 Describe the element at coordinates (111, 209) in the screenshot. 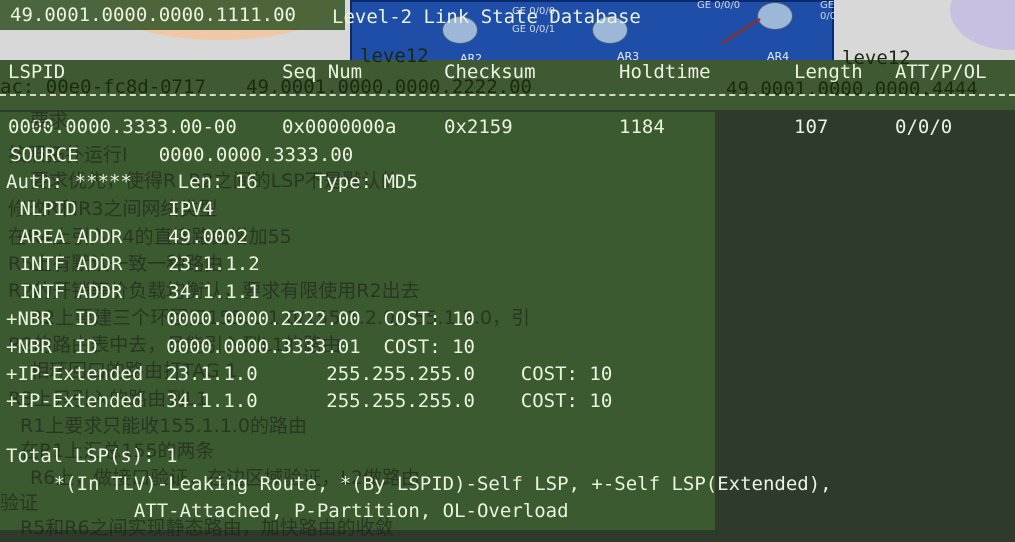

I see `detail-line: NLPID IPV4` at that location.